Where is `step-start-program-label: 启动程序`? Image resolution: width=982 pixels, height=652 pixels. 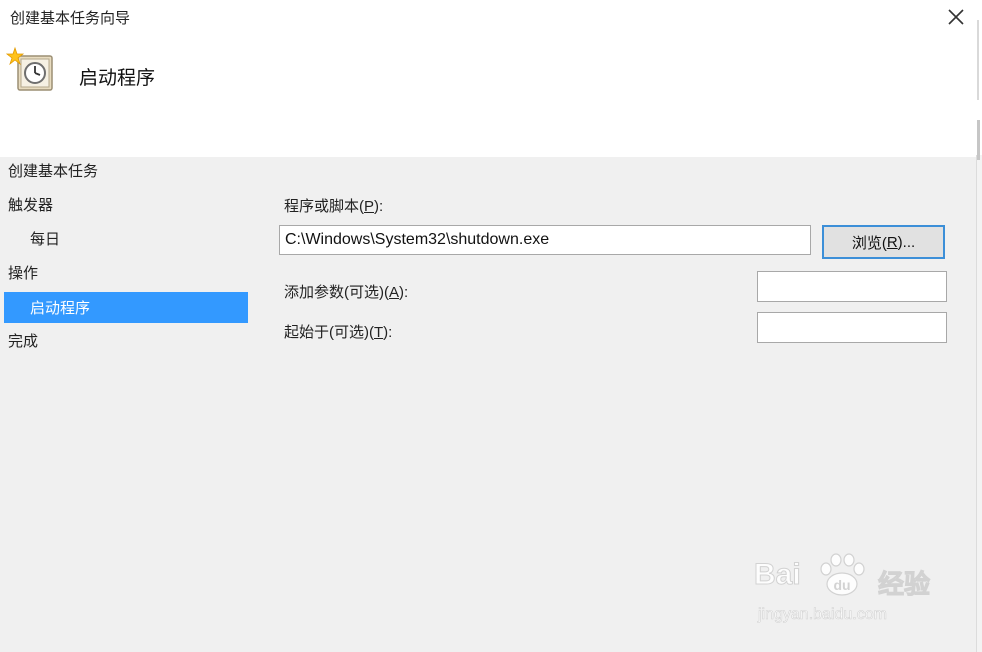 step-start-program-label: 启动程序 is located at coordinates (60, 308).